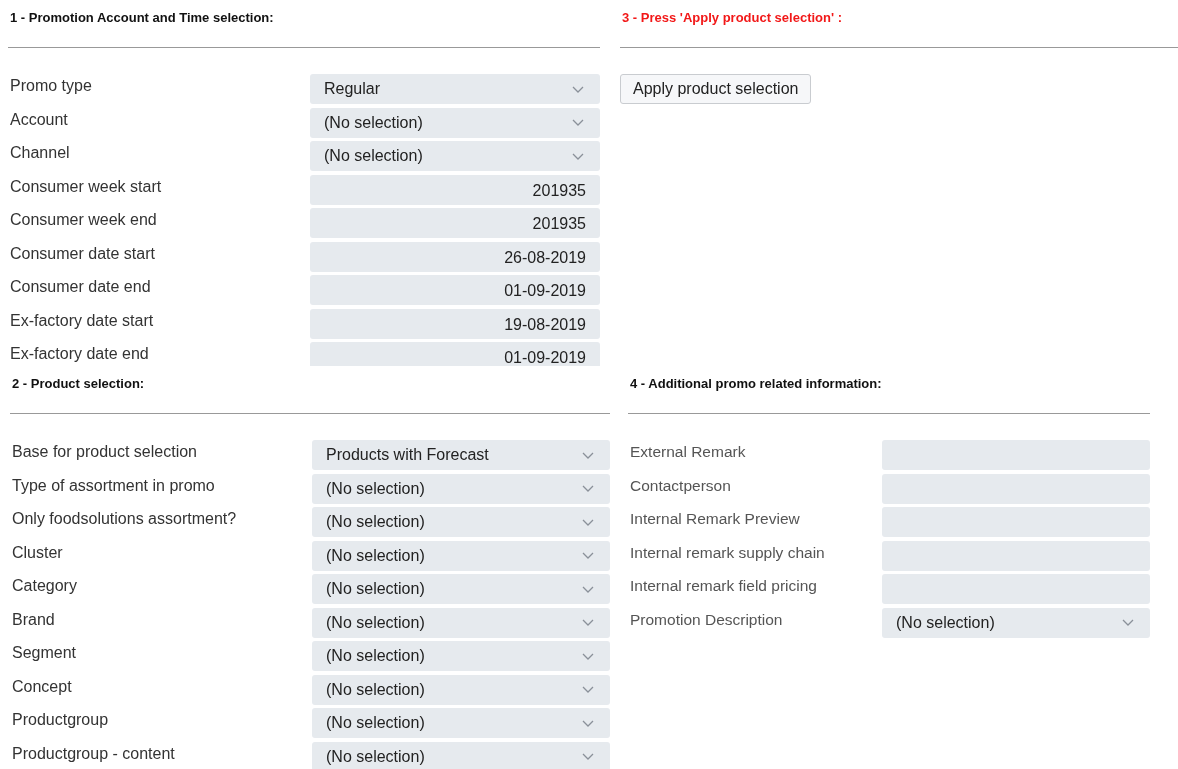 This screenshot has height=769, width=1178. I want to click on field-label: Consumer date start, so click(82, 253).